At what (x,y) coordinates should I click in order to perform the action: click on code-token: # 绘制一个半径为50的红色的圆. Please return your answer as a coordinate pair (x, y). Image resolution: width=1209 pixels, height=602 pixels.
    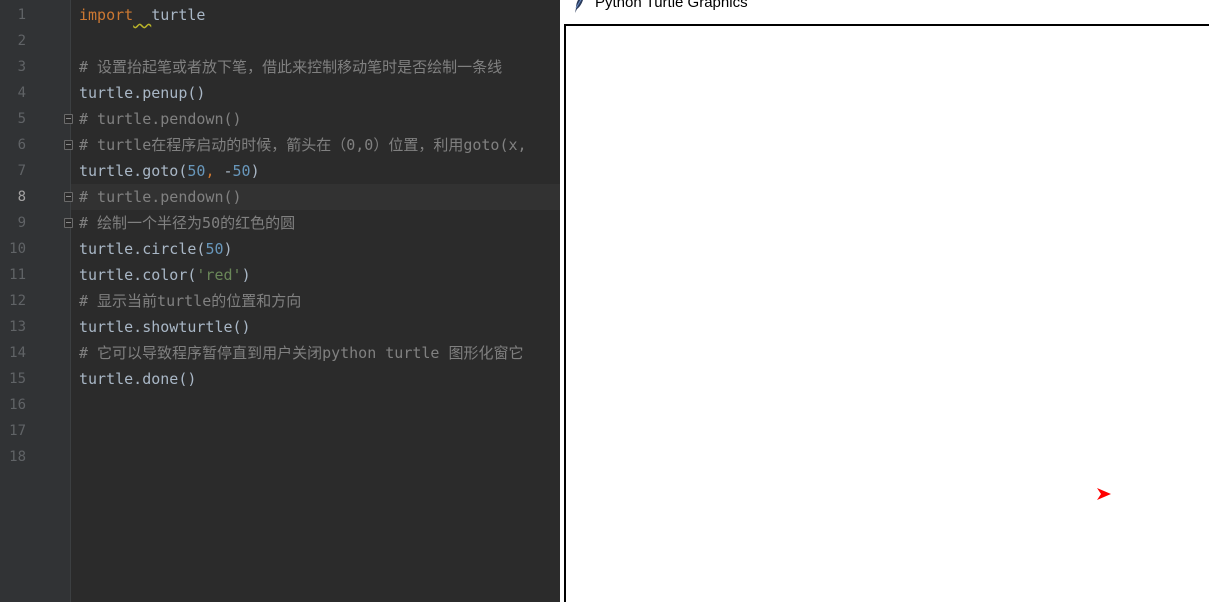
    Looking at the image, I should click on (187, 223).